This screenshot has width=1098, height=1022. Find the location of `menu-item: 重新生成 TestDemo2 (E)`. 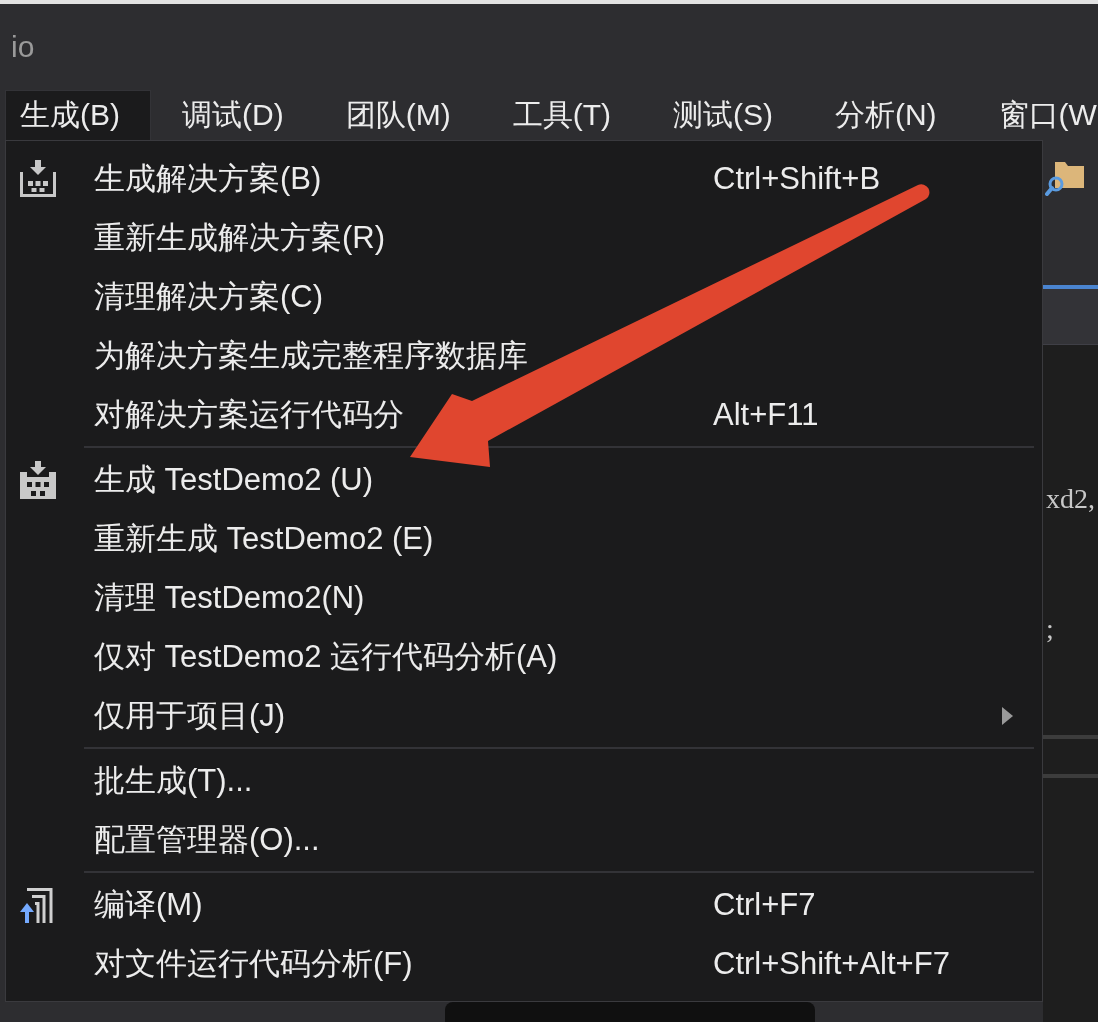

menu-item: 重新生成 TestDemo2 (E) is located at coordinates (524, 538).